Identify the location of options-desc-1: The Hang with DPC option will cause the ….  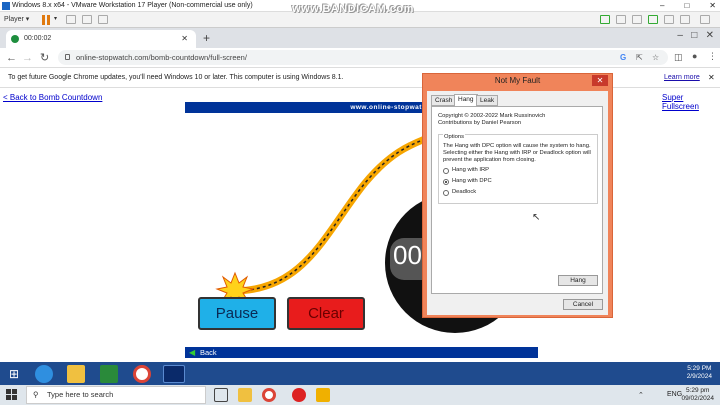
(517, 146).